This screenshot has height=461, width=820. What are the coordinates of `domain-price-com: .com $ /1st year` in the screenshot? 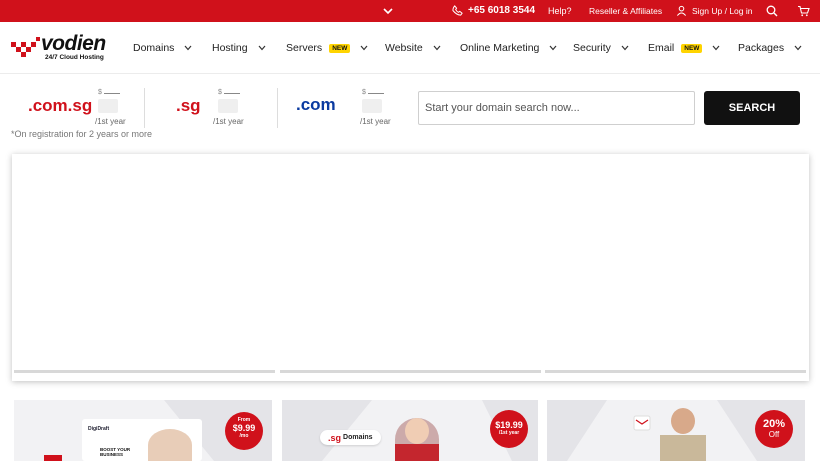 It's located at (346, 111).